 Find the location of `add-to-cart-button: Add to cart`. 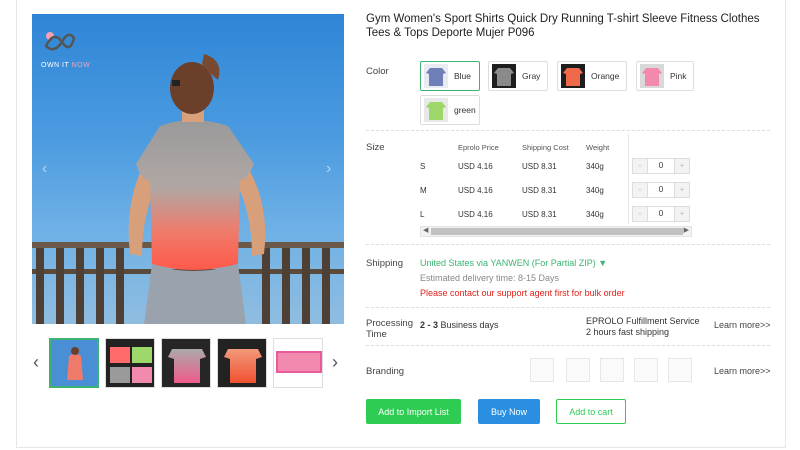

add-to-cart-button: Add to cart is located at coordinates (591, 411).